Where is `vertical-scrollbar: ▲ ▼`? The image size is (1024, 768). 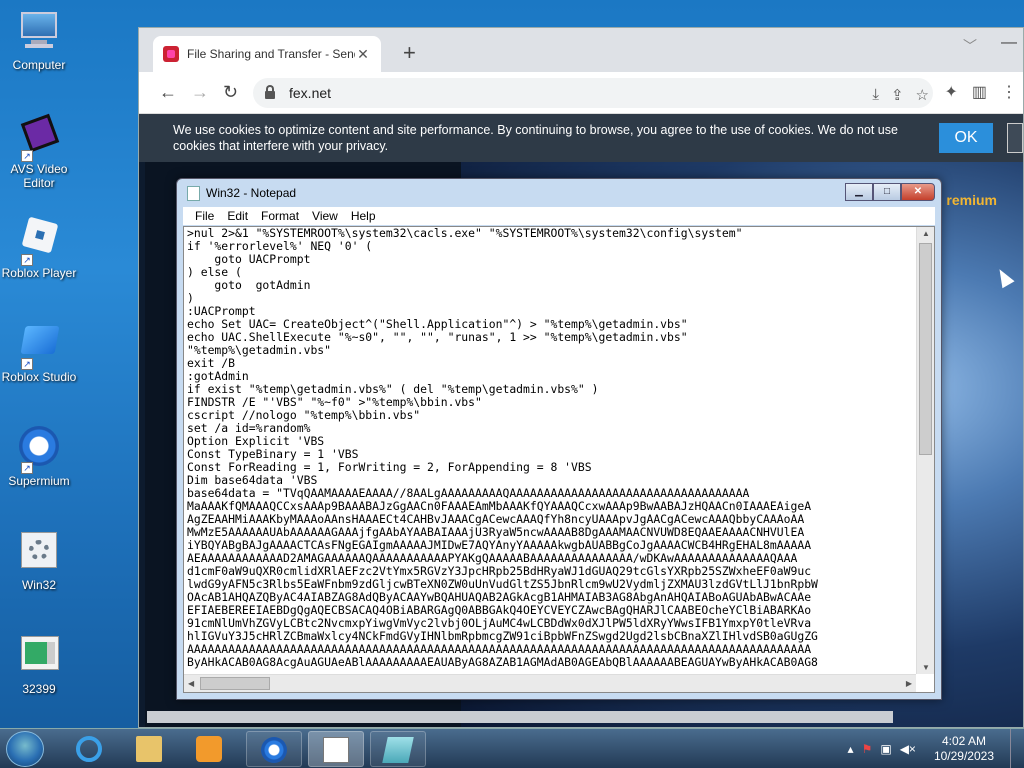 vertical-scrollbar: ▲ ▼ is located at coordinates (925, 450).